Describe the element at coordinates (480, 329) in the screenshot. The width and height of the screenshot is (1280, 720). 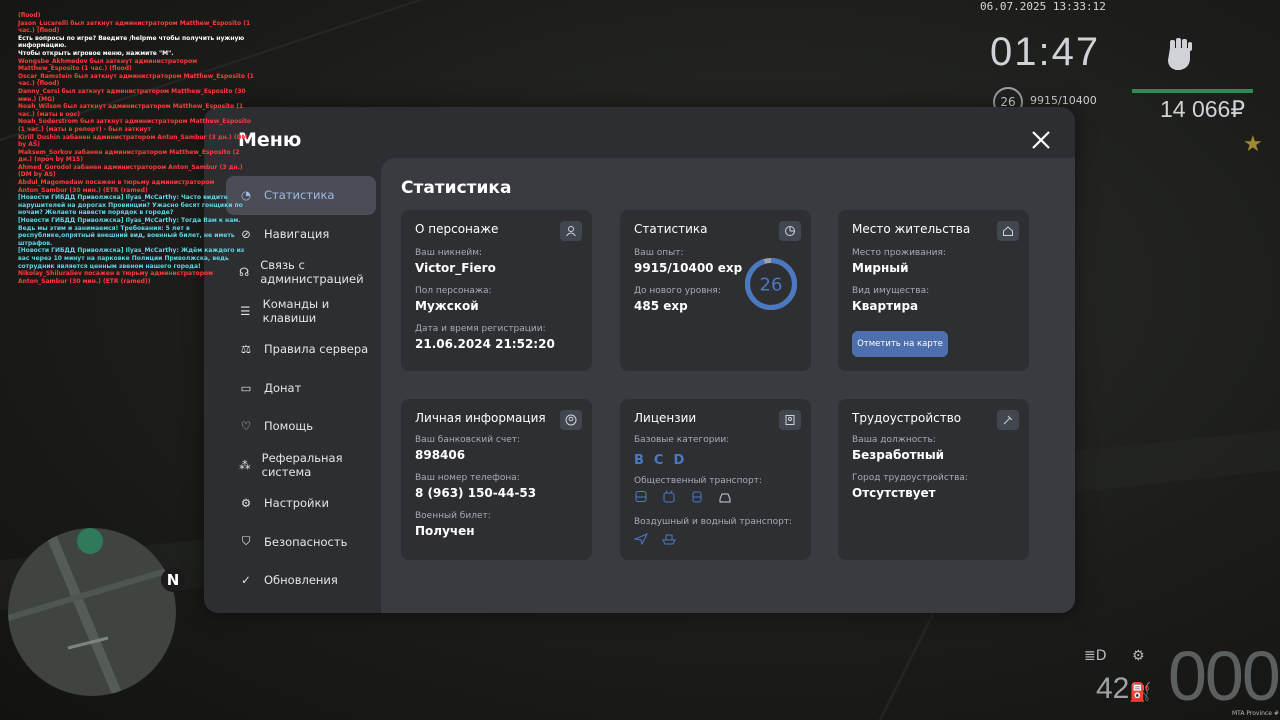
I see `registration-label: Дата и время регистрации:` at that location.